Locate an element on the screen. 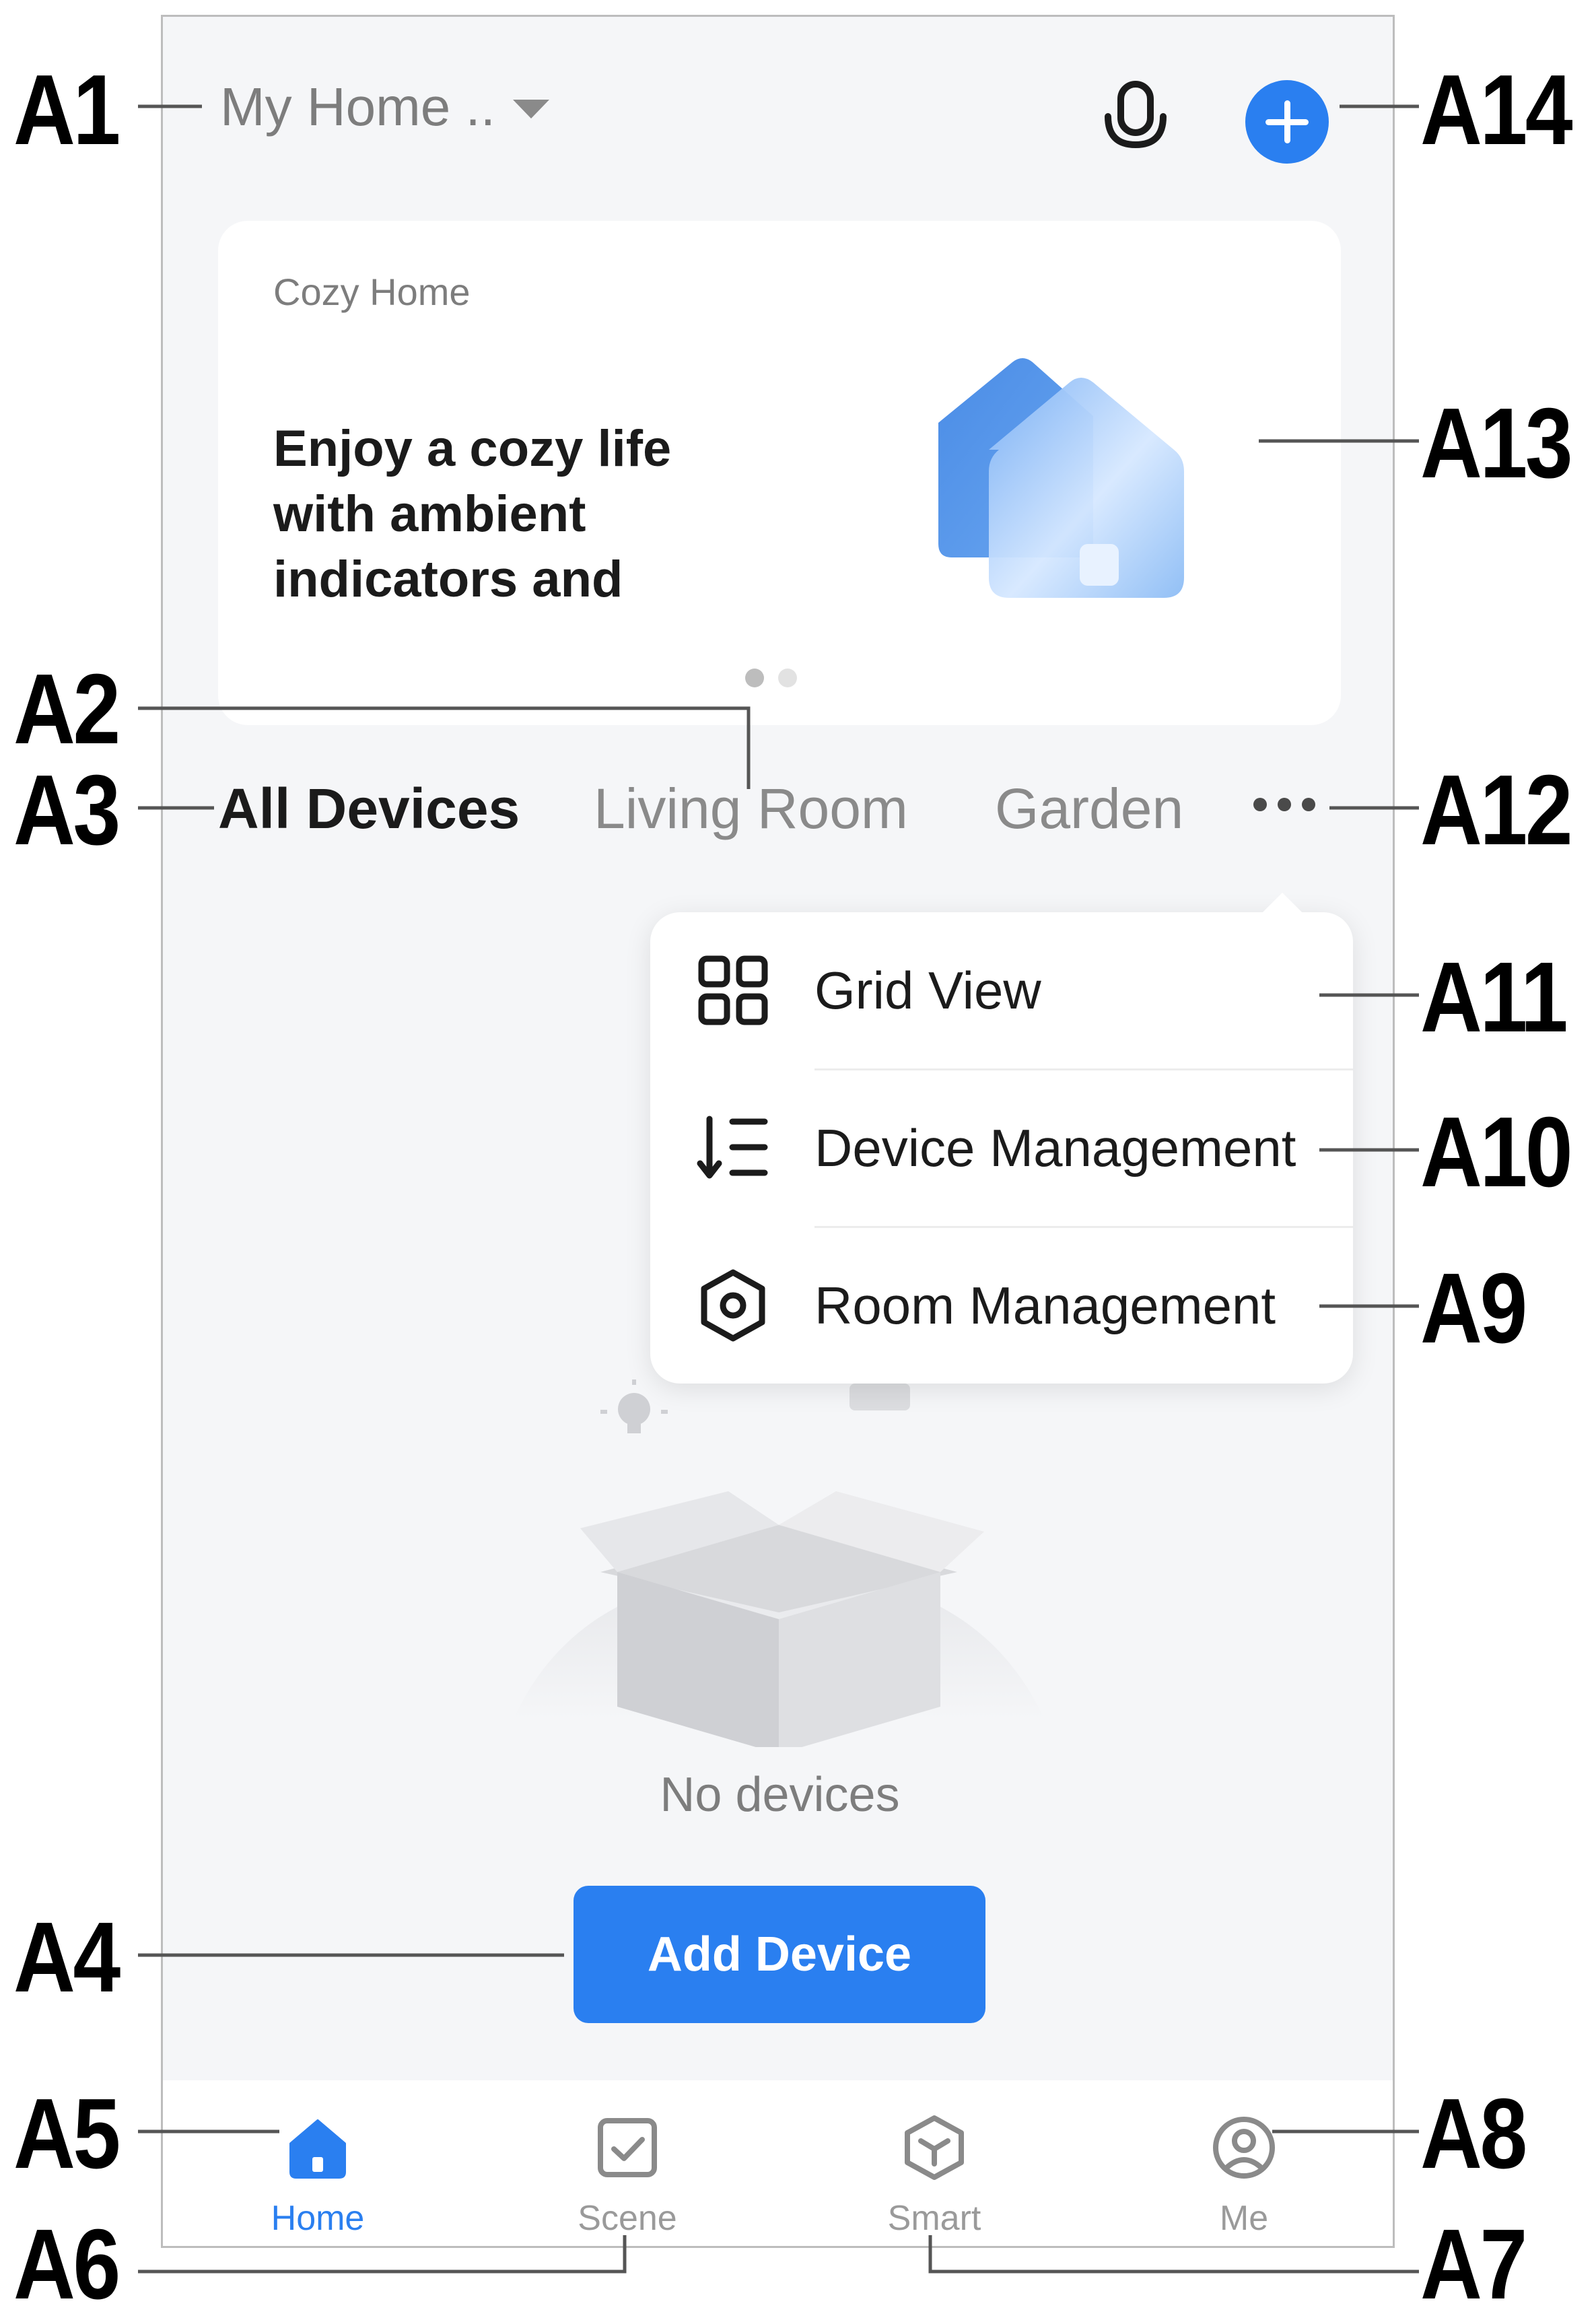  carousel-dot-active is located at coordinates (754, 678).